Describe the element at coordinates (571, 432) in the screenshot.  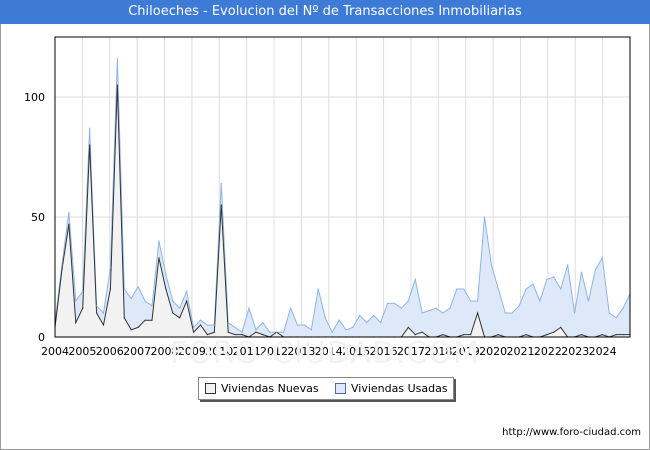
I see `source-link: http://www.foro-ciudad.com` at that location.